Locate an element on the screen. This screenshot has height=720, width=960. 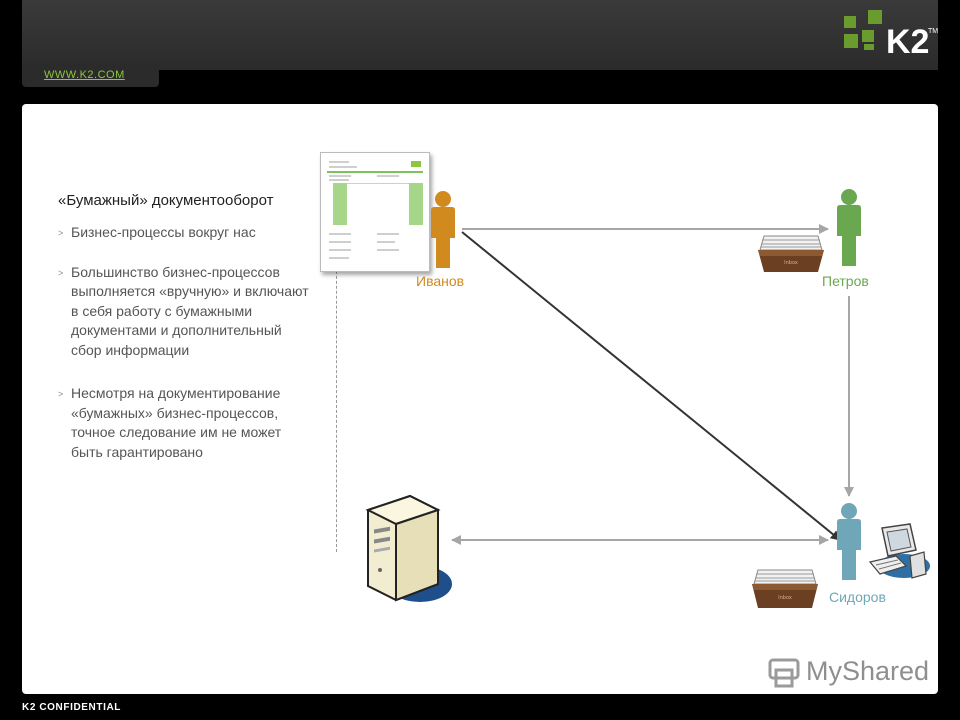
bullet-text: Бизнес-процессы вокруг нас is located at coordinates (163, 232).